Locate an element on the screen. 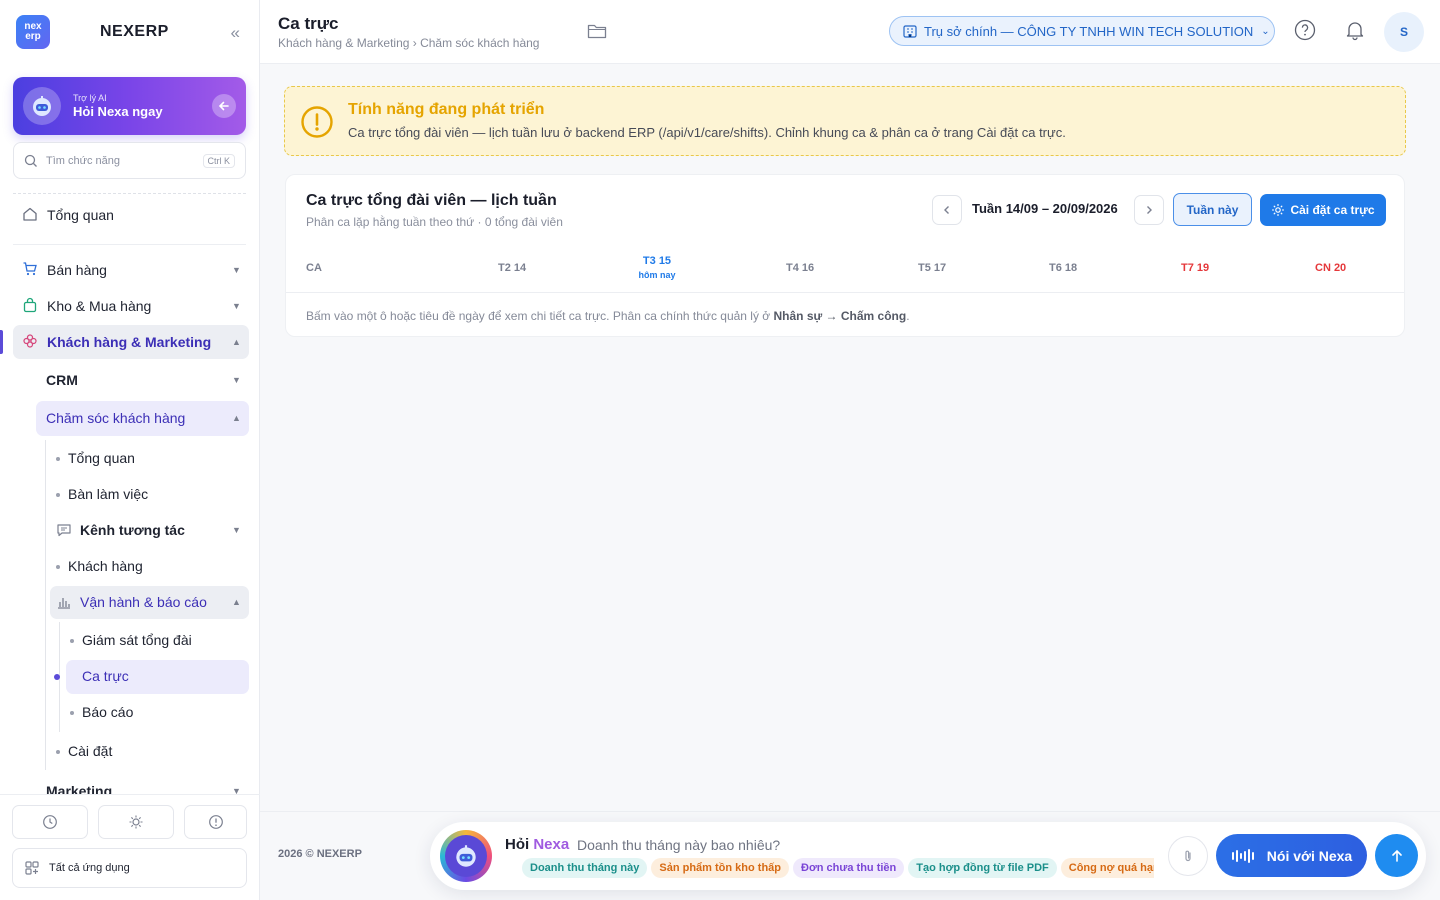 This screenshot has height=900, width=1440. folder-icon is located at coordinates (597, 31).